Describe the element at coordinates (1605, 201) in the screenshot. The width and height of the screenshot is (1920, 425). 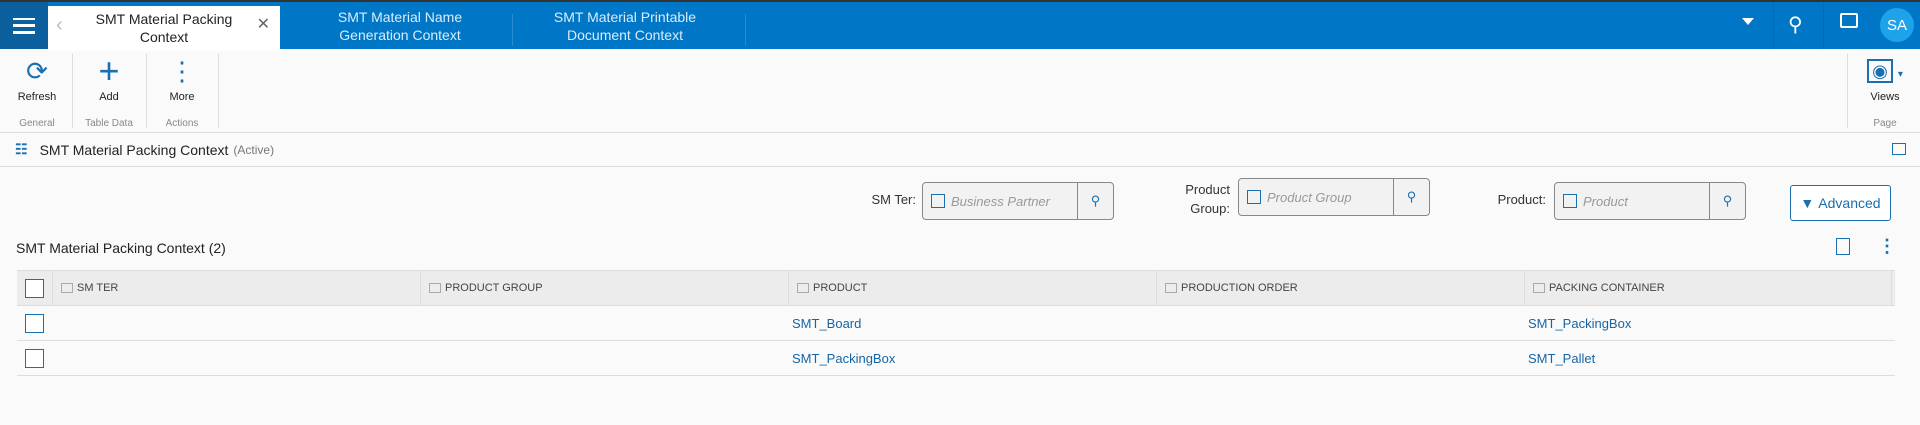
I see `placeholder: Product` at that location.